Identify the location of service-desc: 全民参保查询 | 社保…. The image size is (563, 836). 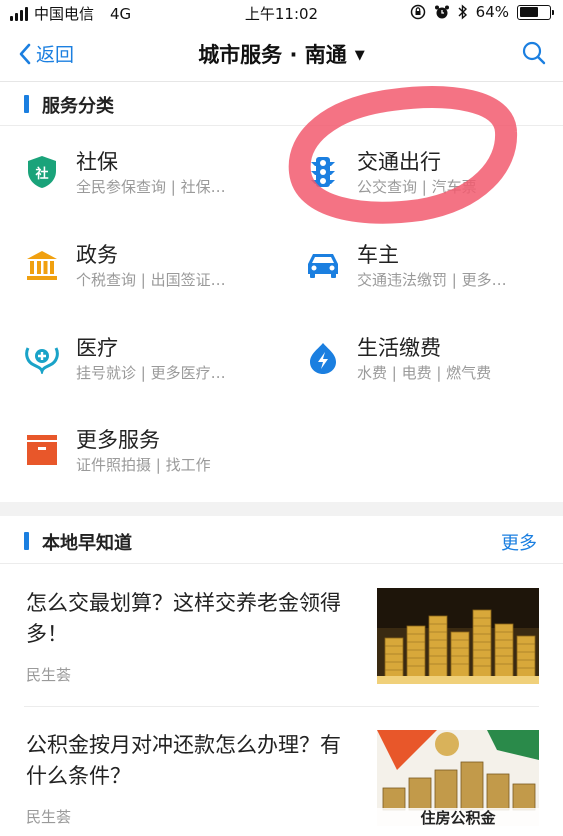
(151, 187).